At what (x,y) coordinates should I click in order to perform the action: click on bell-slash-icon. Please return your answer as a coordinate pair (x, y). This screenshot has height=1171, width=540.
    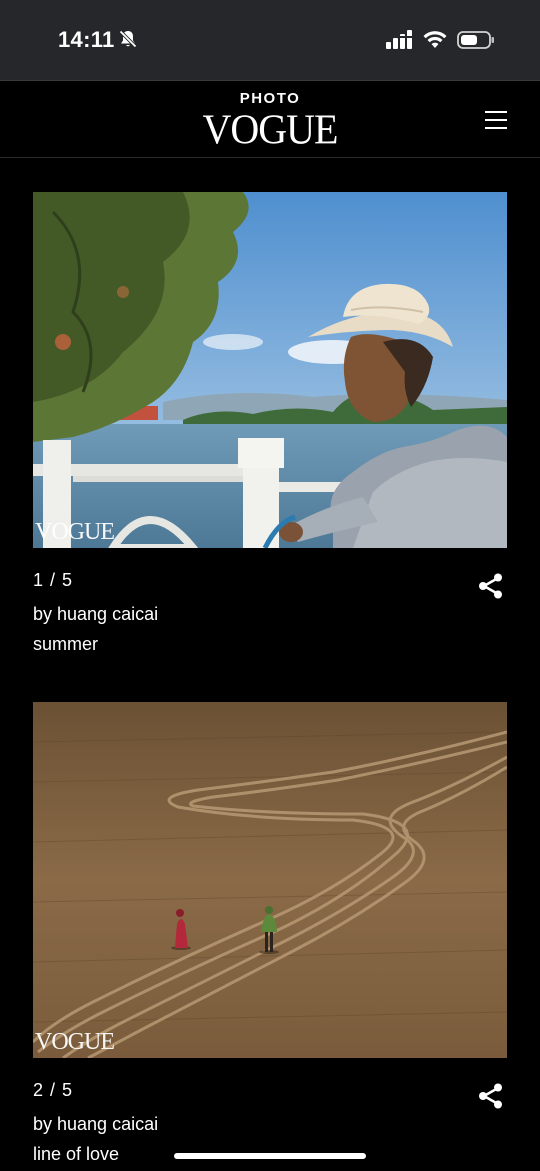
    Looking at the image, I should click on (128, 39).